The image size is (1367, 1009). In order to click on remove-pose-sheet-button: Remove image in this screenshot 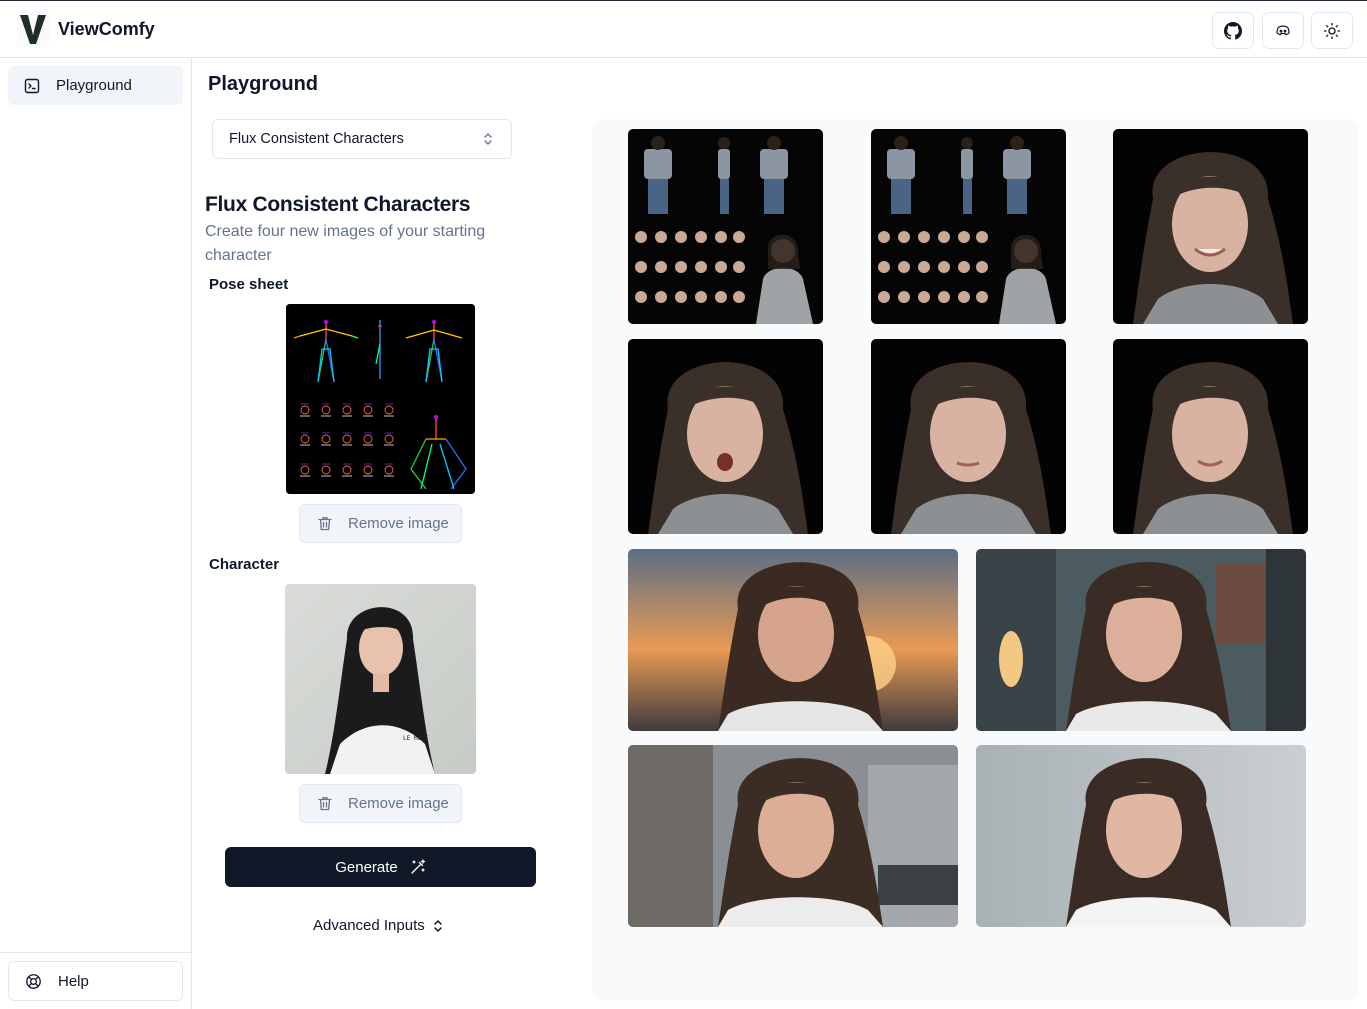, I will do `click(380, 523)`.